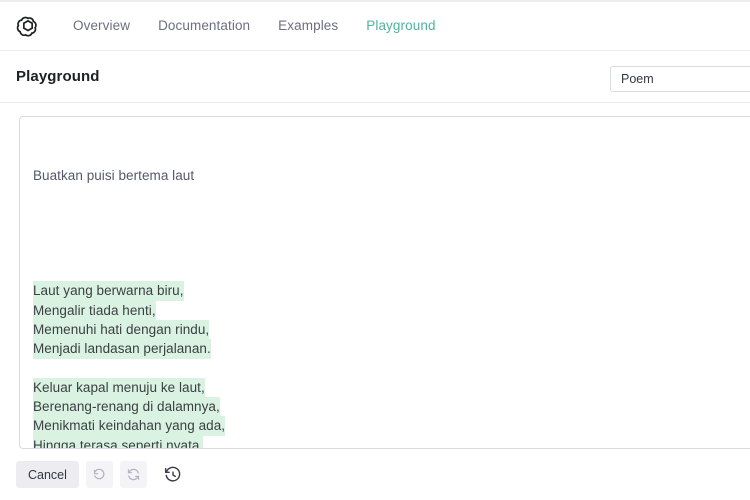 This screenshot has width=750, height=500. I want to click on page-title: Playground, so click(58, 76).